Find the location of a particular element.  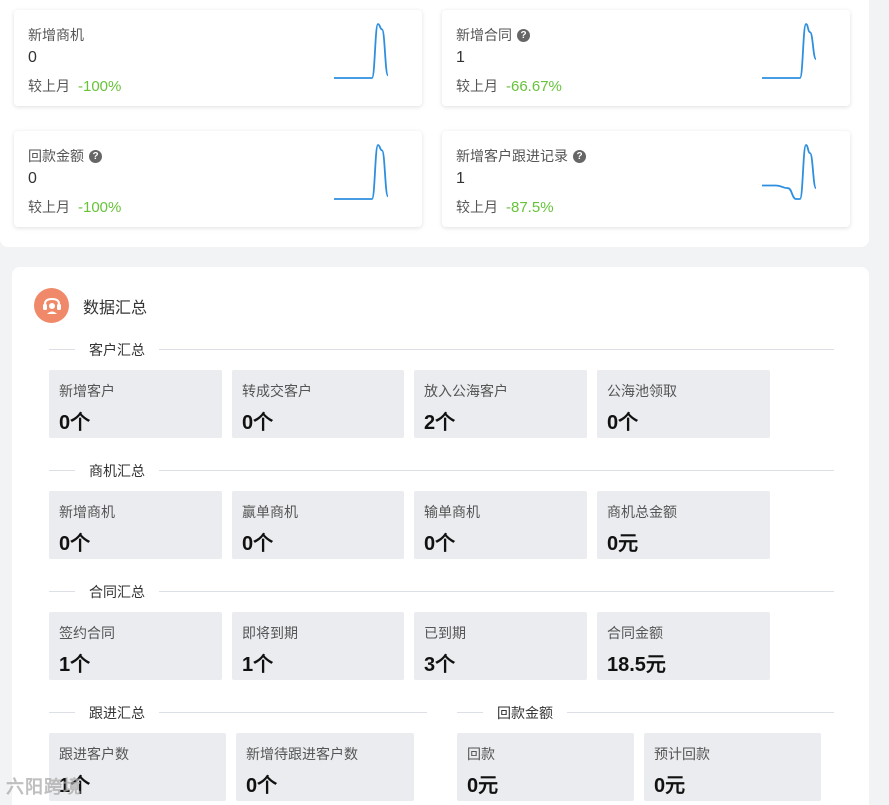

group-label-opportunity: 商机汇总 is located at coordinates (117, 471).